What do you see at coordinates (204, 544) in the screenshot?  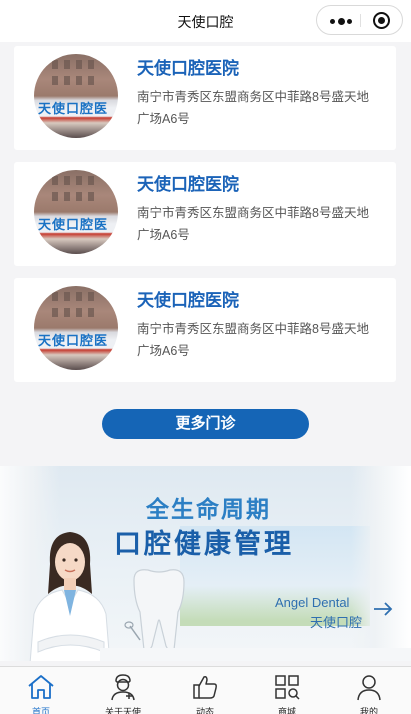 I see `banner-headline-2: 口腔健康管理` at bounding box center [204, 544].